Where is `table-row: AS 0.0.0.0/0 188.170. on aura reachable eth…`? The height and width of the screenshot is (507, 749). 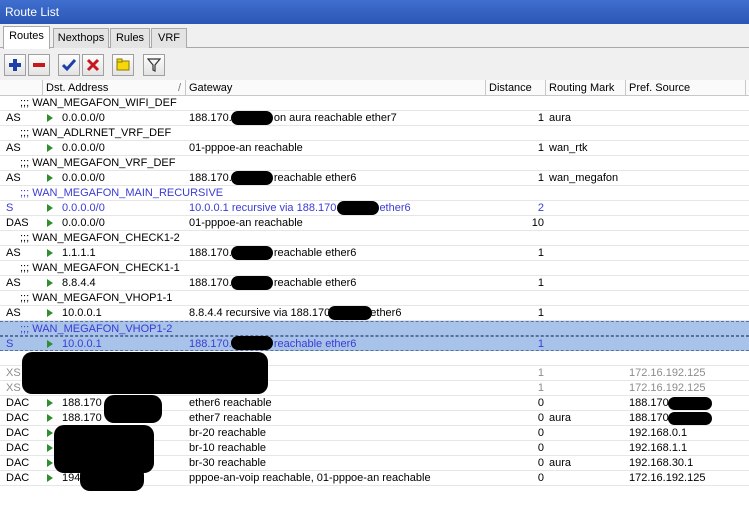 table-row: AS 0.0.0.0/0 188.170. on aura reachable eth… is located at coordinates (374, 118).